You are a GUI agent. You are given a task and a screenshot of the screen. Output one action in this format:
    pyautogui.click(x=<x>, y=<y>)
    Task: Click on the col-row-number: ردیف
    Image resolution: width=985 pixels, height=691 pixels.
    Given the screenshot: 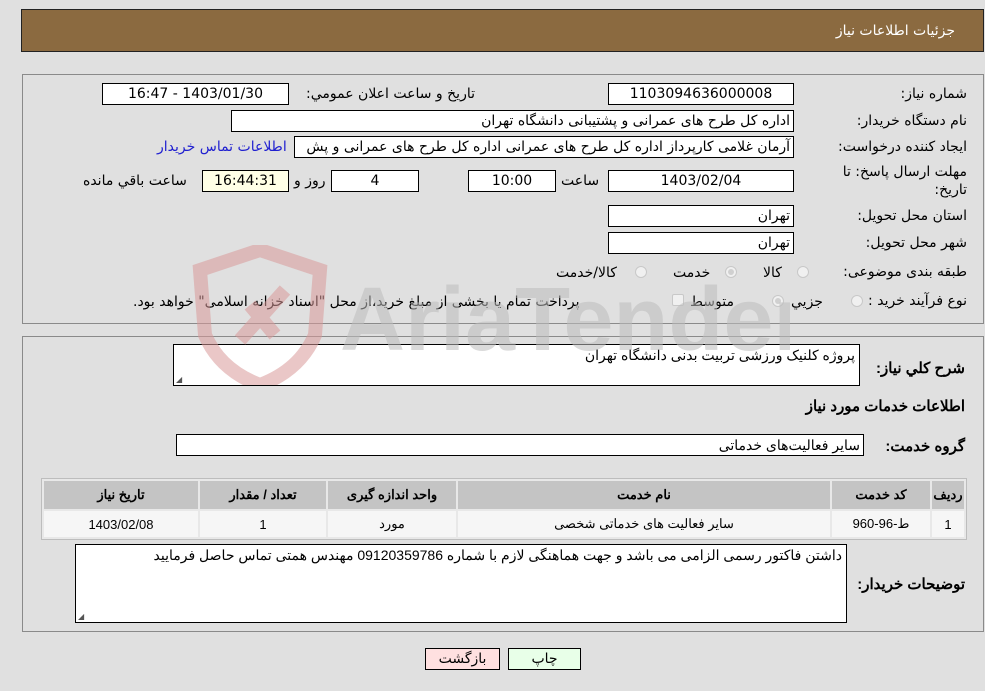 What is the action you would take?
    pyautogui.click(x=948, y=495)
    